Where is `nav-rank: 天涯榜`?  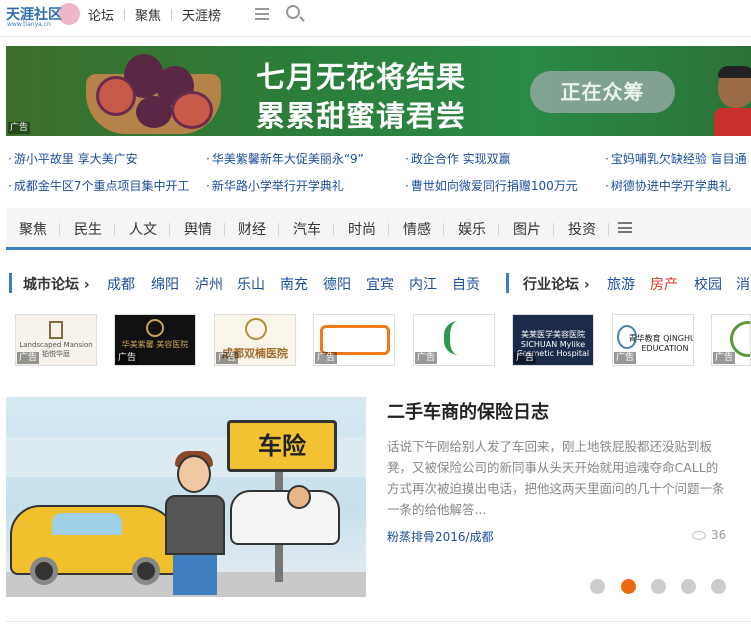 nav-rank: 天涯榜 is located at coordinates (201, 14).